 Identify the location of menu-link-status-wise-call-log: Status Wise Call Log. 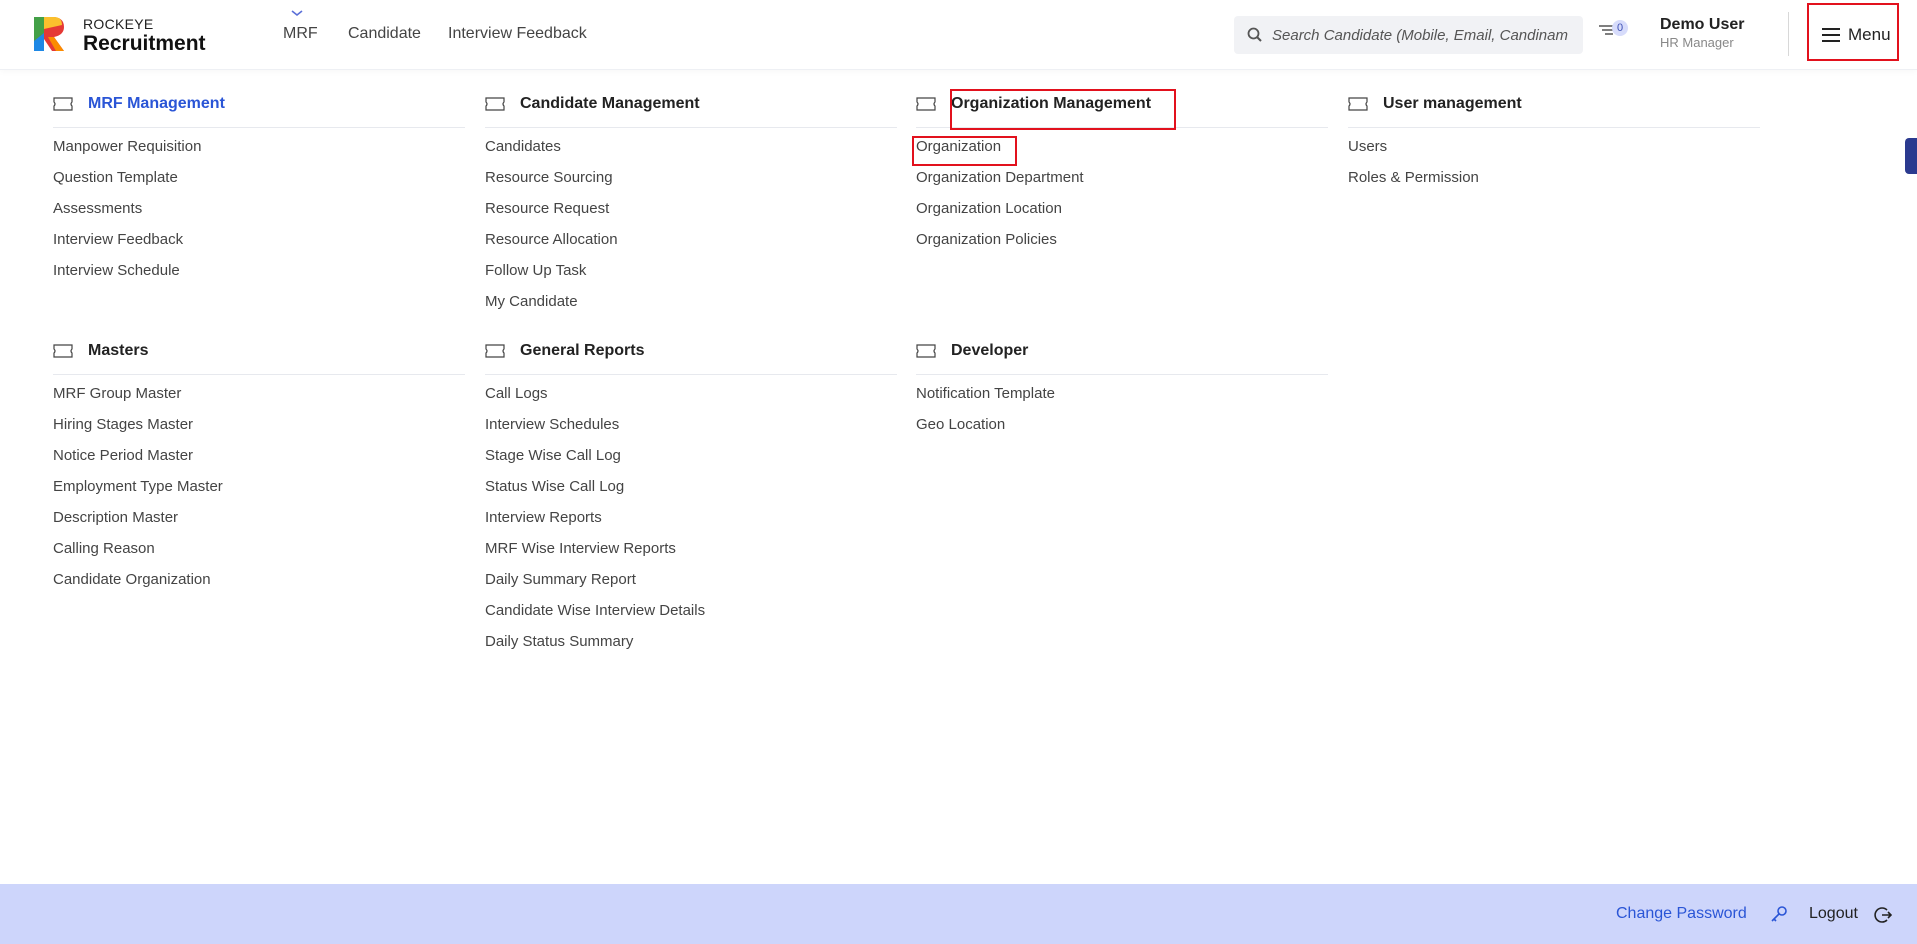
(691, 486).